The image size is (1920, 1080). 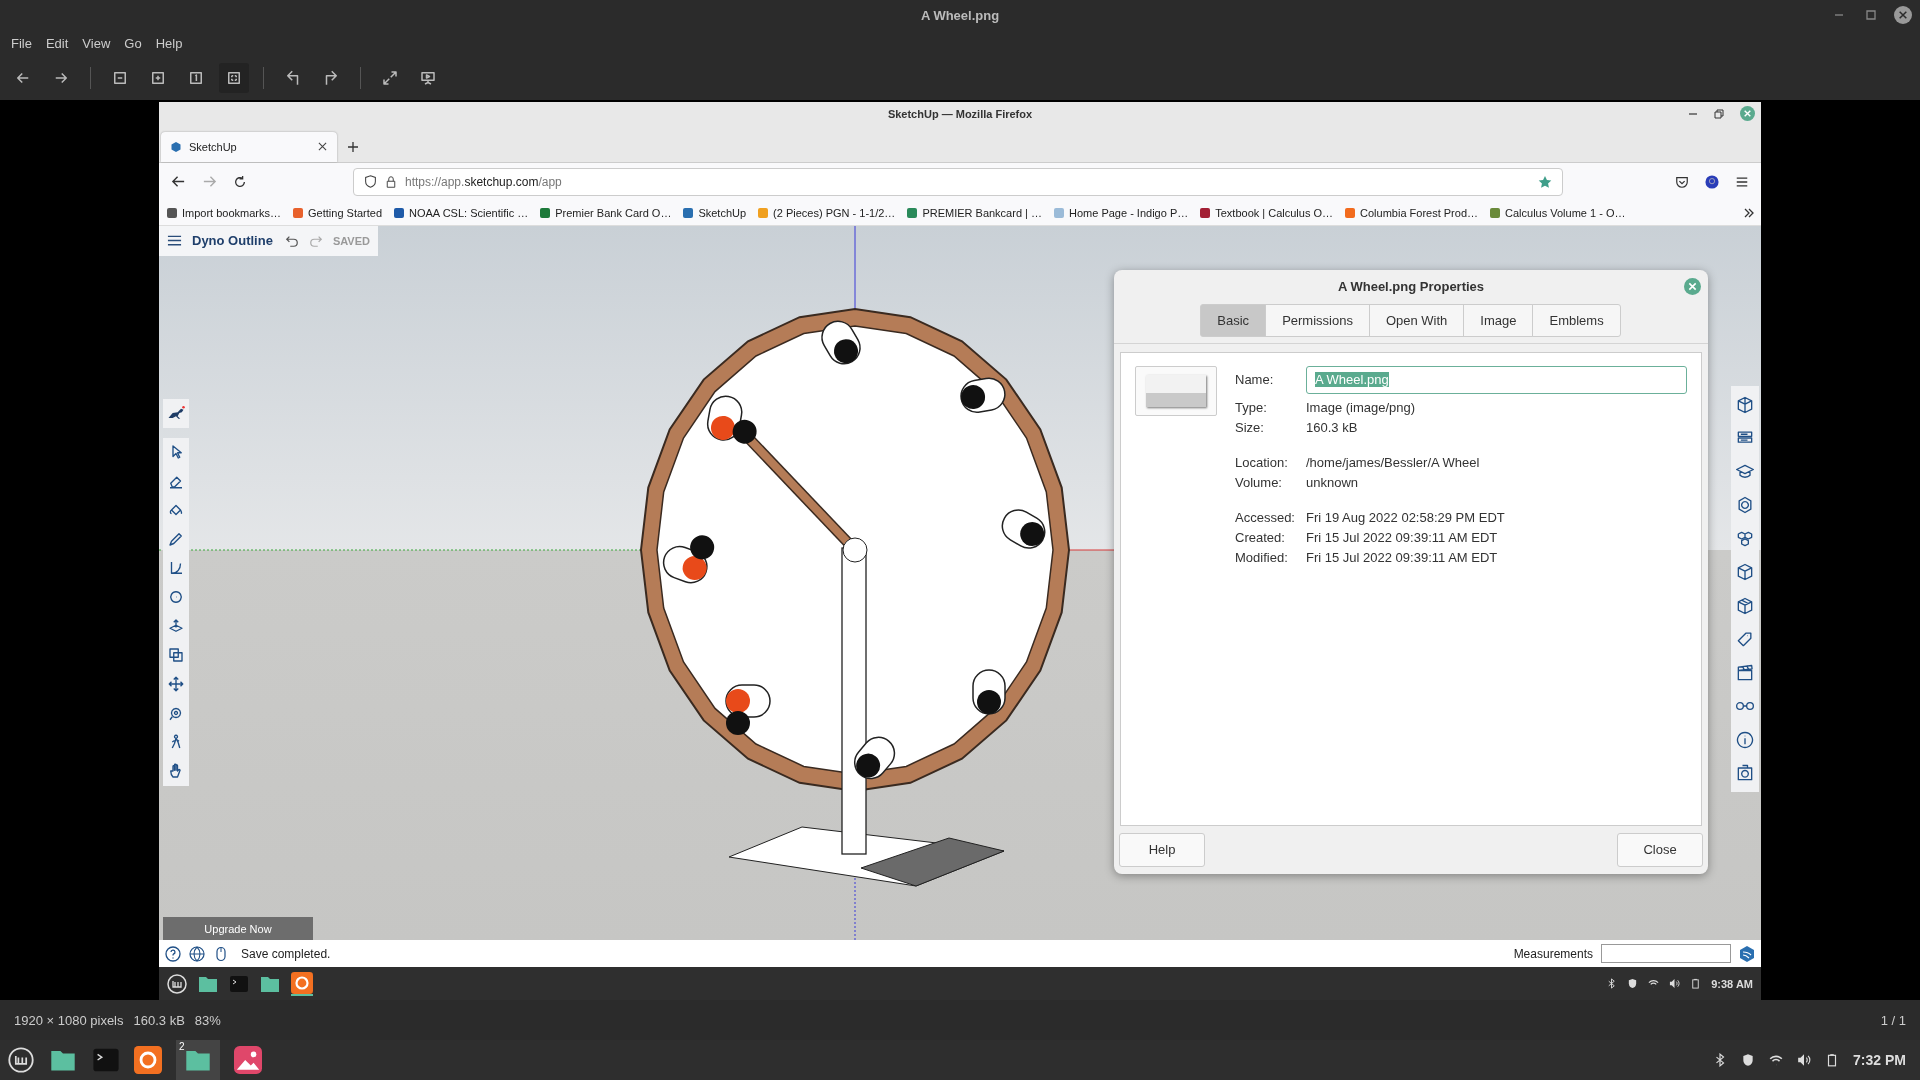 What do you see at coordinates (159, 1020) in the screenshot?
I see `file-size: 160.3 kB` at bounding box center [159, 1020].